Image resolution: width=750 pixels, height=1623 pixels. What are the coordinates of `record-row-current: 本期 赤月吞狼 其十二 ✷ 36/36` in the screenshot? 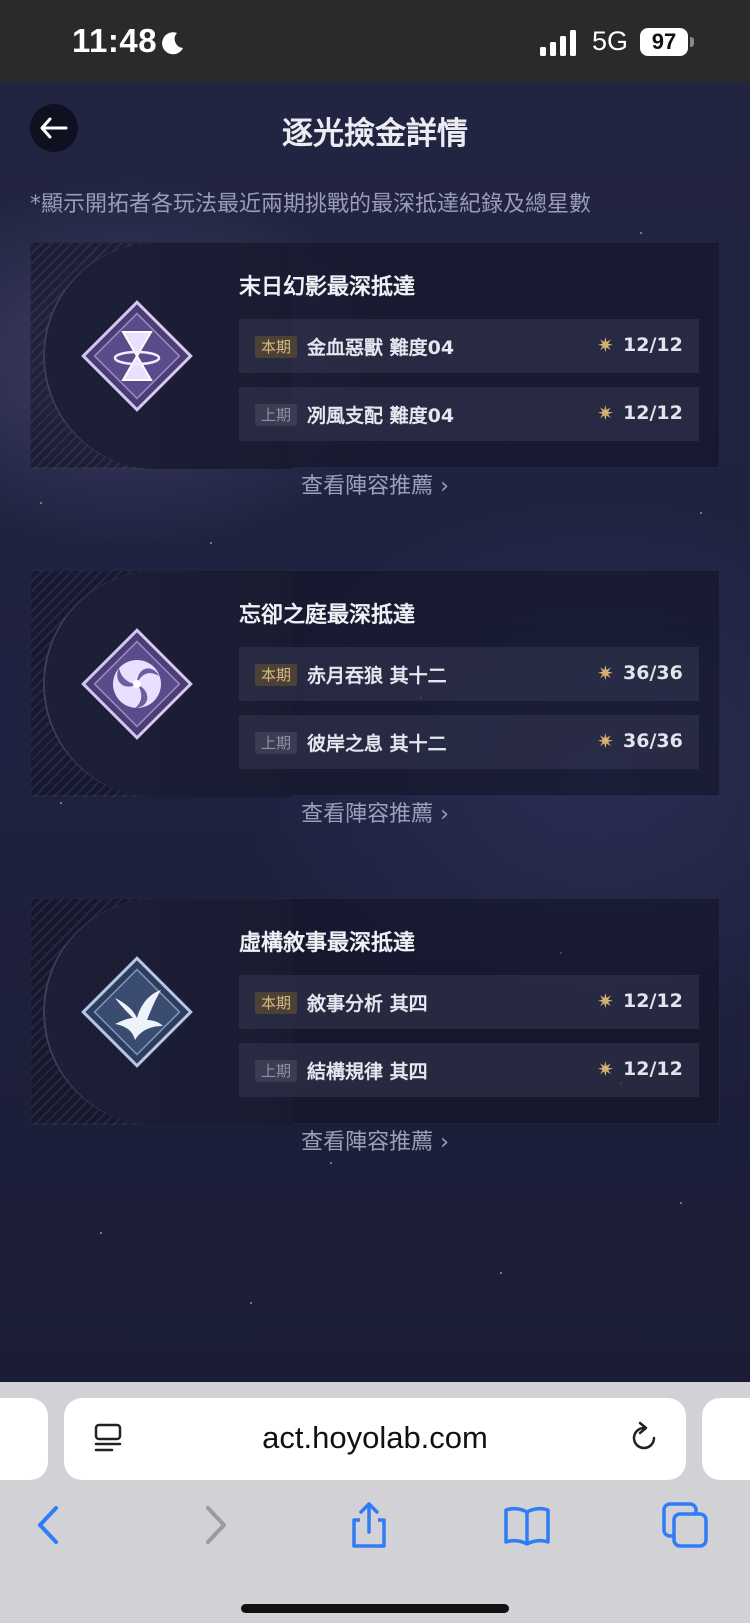 It's located at (469, 674).